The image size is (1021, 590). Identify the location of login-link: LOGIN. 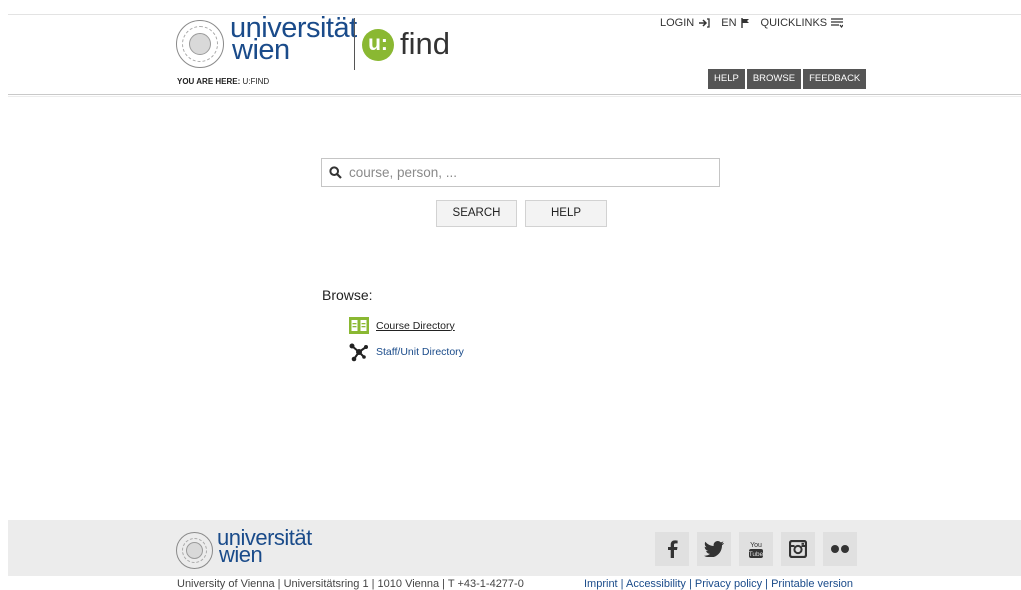
(685, 23).